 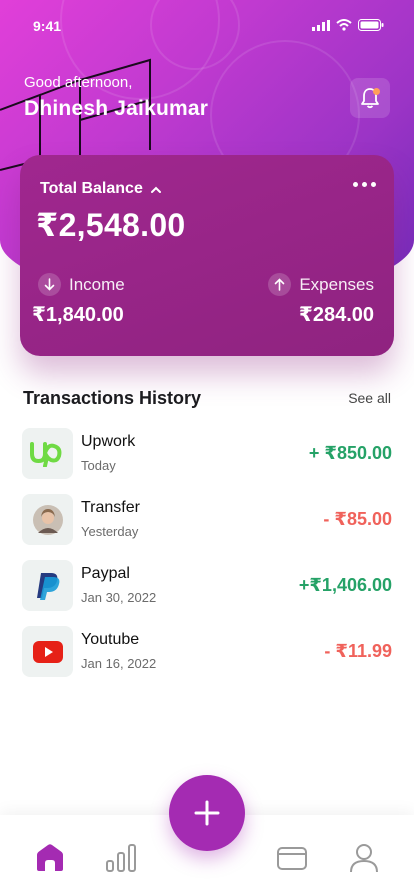 I want to click on transaction-name: Upwork, so click(x=108, y=441).